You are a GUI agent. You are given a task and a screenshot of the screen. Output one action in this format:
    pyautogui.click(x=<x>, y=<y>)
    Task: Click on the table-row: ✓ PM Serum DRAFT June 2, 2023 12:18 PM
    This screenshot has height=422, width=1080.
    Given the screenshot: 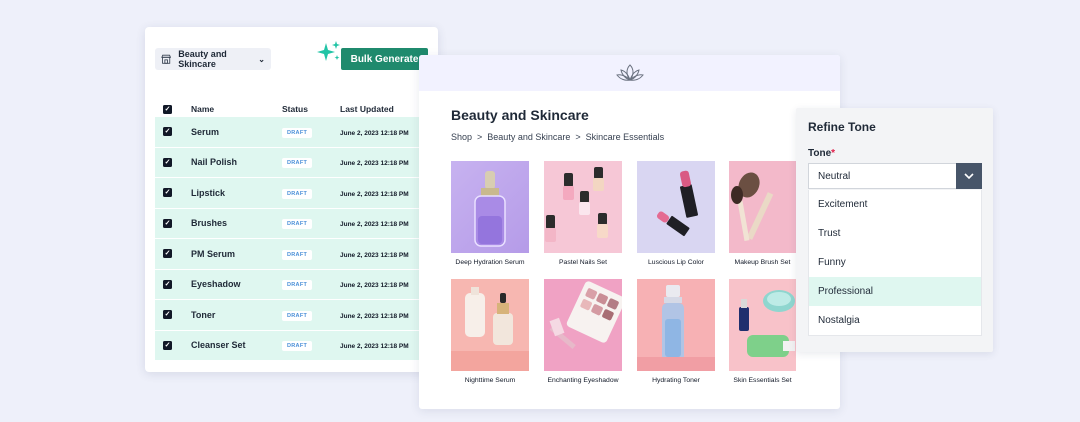 What is the action you would take?
    pyautogui.click(x=291, y=254)
    